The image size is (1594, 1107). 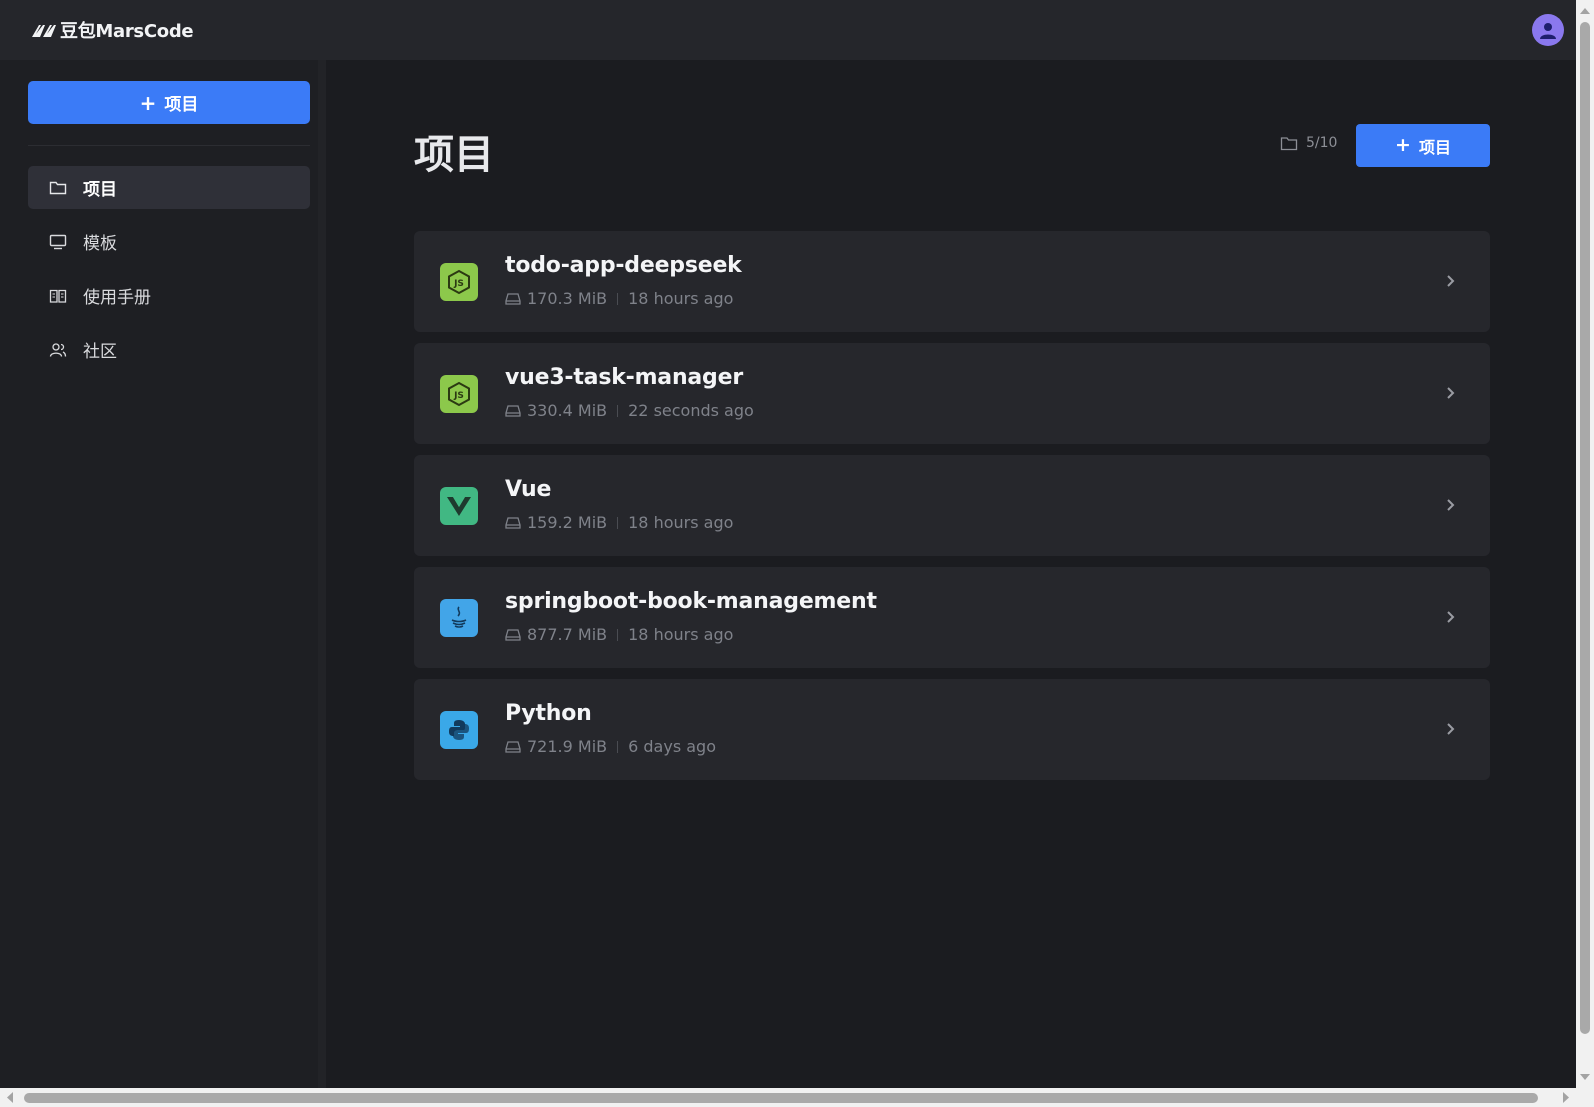 I want to click on users-icon, so click(x=58, y=350).